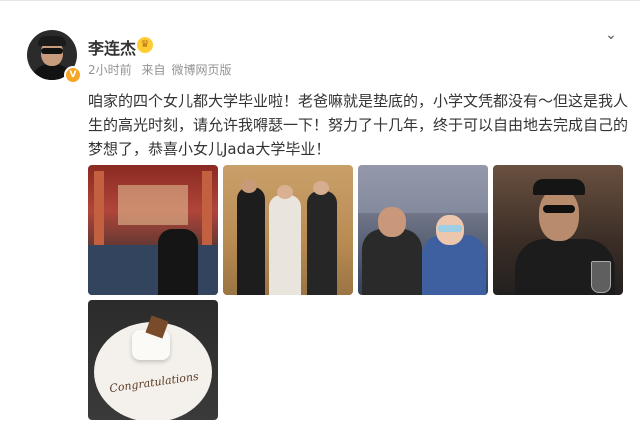 The width and height of the screenshot is (640, 427). I want to click on photo3-sunglasses, so click(450, 228).